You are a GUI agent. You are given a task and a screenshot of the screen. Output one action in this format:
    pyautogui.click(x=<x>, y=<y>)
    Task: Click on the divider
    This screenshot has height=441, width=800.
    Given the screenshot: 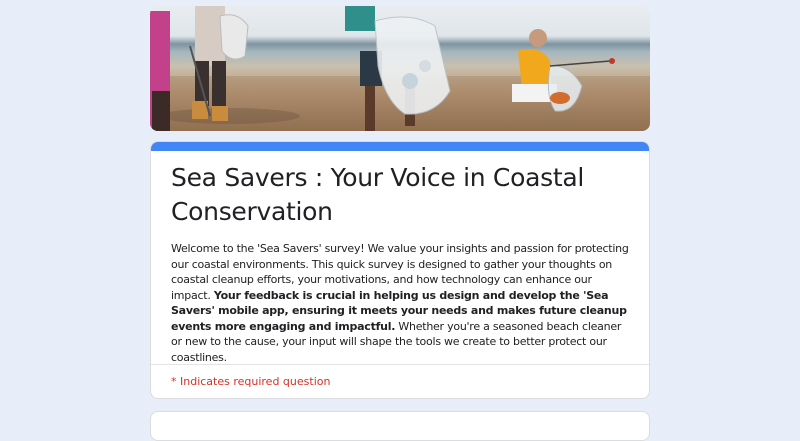 What is the action you would take?
    pyautogui.click(x=400, y=364)
    